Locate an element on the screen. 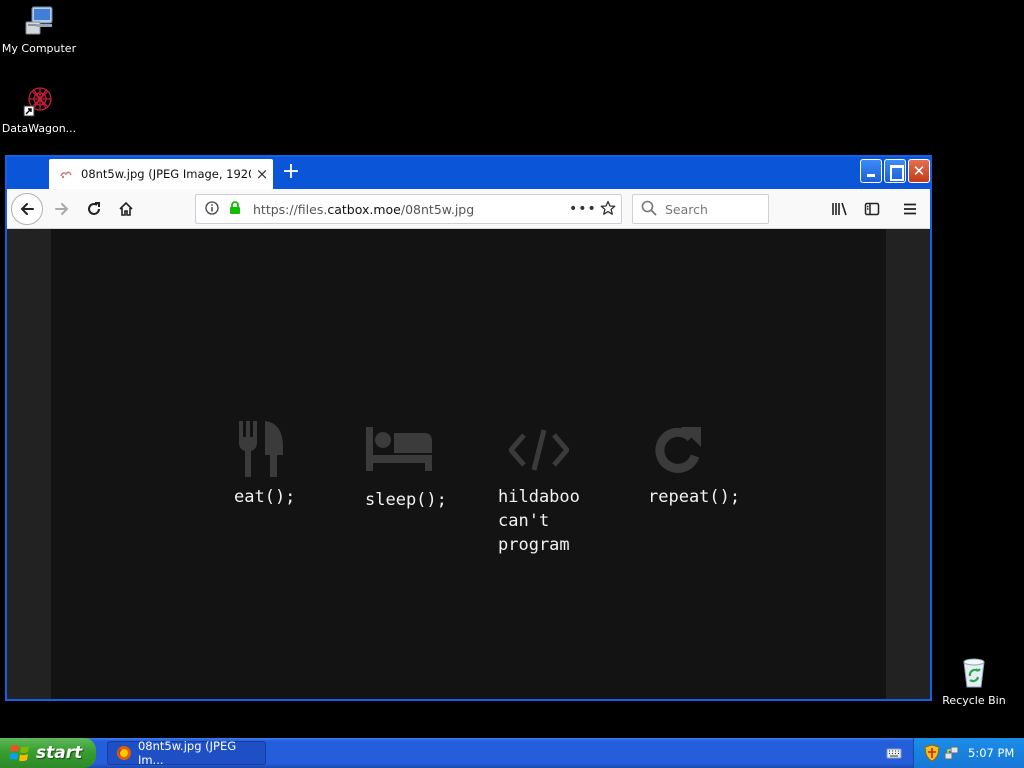 The width and height of the screenshot is (1024, 768). minimize-button is located at coordinates (871, 171).